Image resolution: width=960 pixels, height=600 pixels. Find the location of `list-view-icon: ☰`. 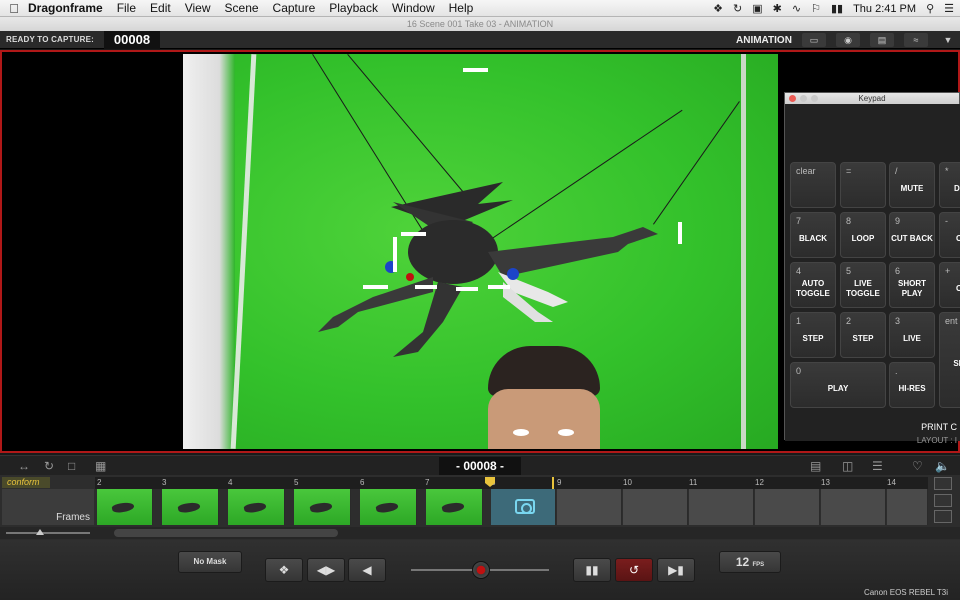

list-view-icon: ☰ is located at coordinates (877, 466).